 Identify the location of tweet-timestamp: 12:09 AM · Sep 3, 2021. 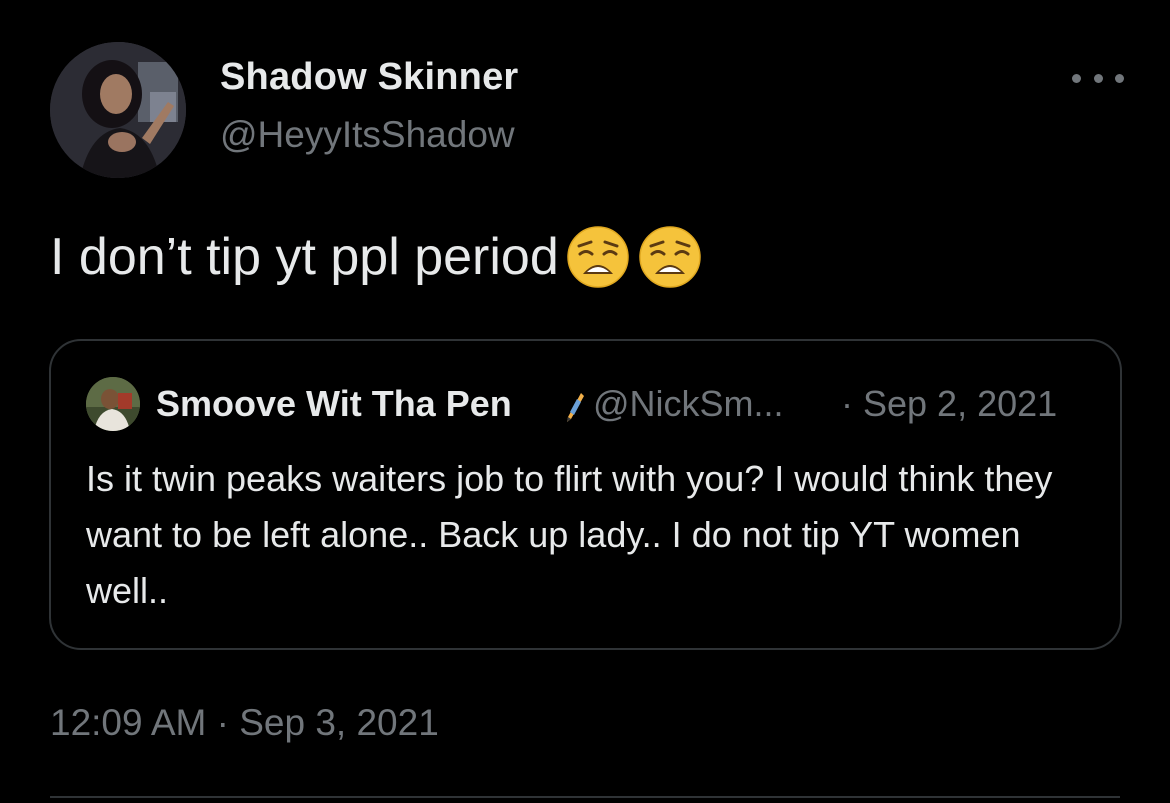
(244, 723).